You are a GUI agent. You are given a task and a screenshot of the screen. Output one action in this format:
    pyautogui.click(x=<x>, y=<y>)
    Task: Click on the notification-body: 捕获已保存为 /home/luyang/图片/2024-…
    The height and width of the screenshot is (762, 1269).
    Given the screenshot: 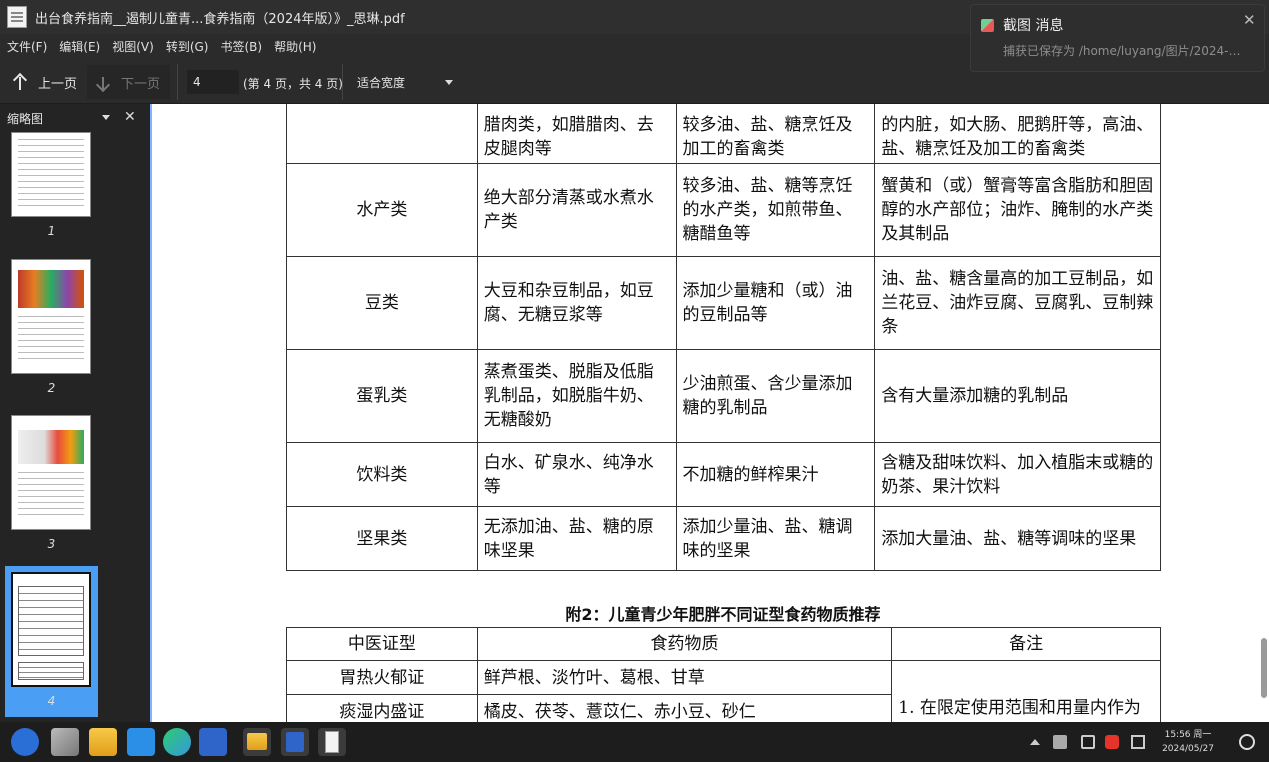 What is the action you would take?
    pyautogui.click(x=1122, y=51)
    